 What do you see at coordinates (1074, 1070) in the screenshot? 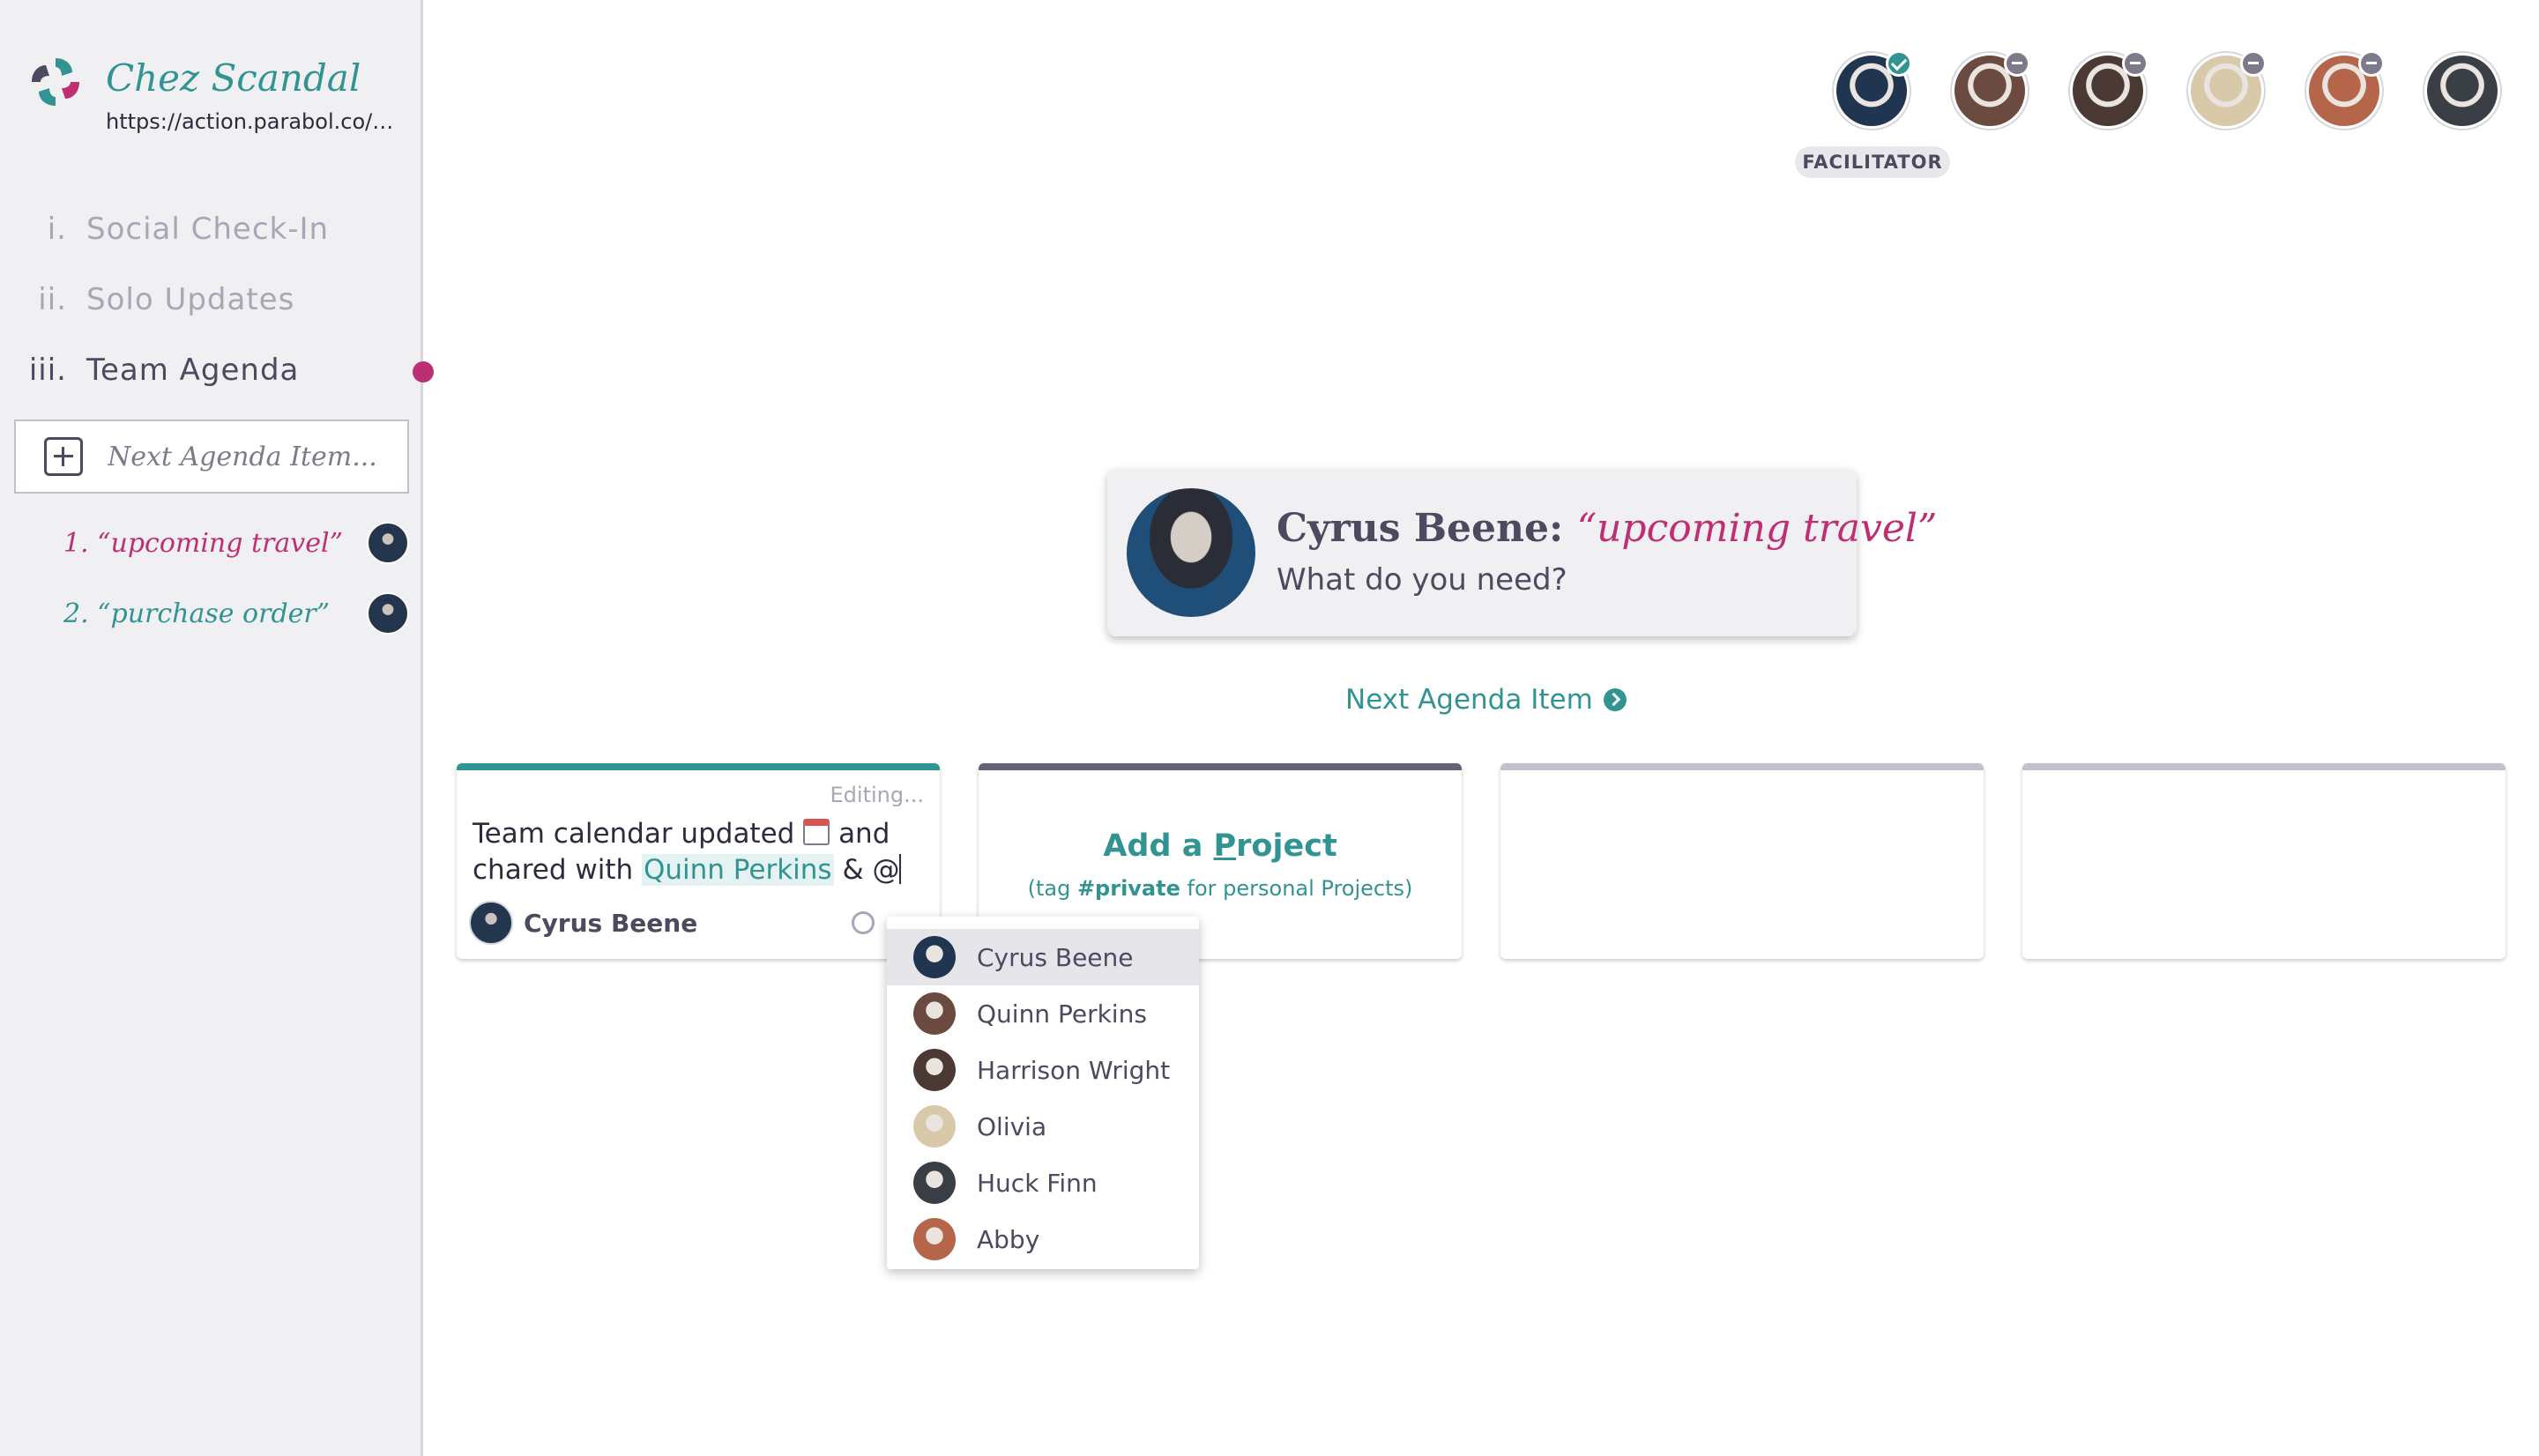
I see `mention-option-label: Harrison Wright` at bounding box center [1074, 1070].